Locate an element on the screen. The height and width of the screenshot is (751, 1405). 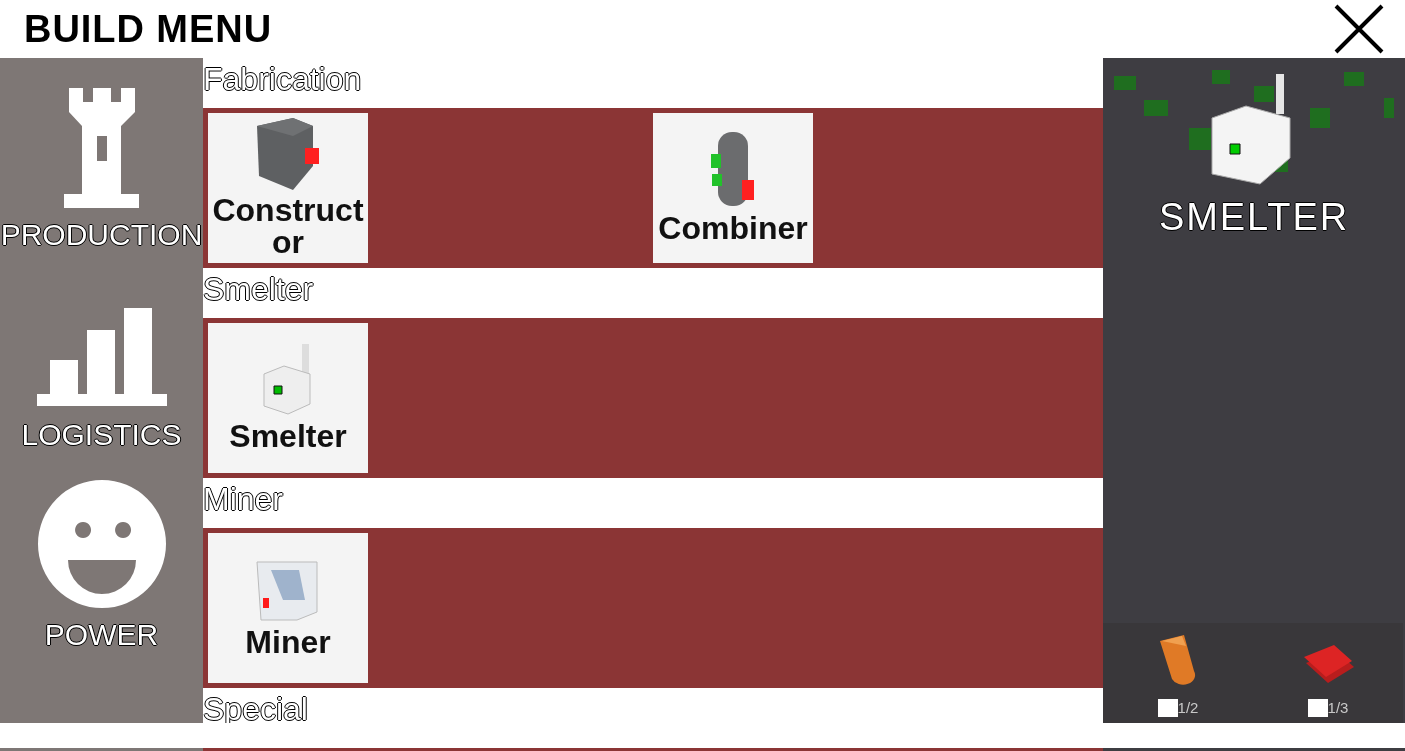
window-title: BUILD MENU is located at coordinates (148, 29).